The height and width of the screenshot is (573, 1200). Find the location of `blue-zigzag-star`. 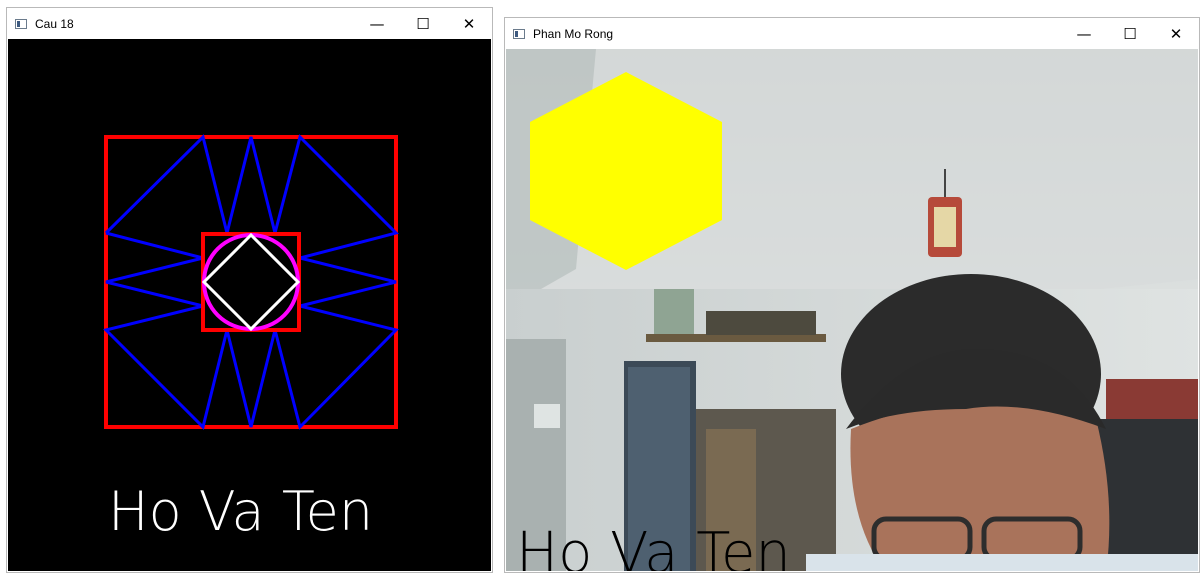

blue-zigzag-star is located at coordinates (251, 282).